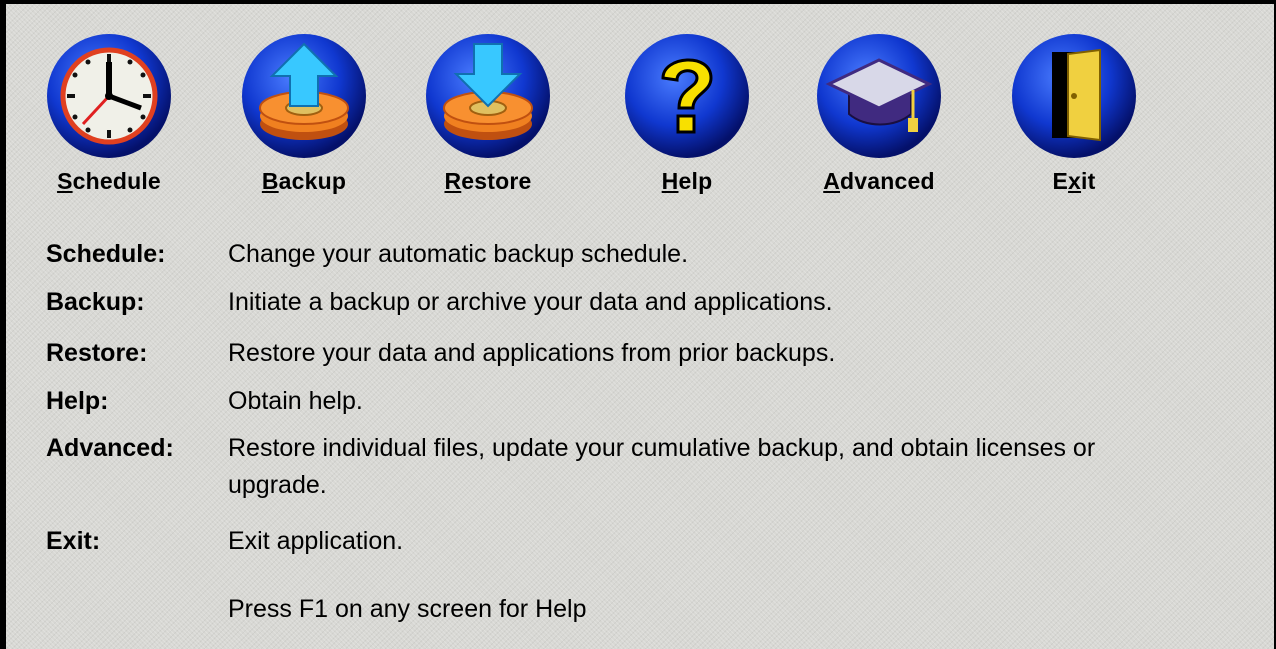 Image resolution: width=1276 pixels, height=649 pixels. What do you see at coordinates (65, 181) in the screenshot?
I see `schedule-mnemonic: S` at bounding box center [65, 181].